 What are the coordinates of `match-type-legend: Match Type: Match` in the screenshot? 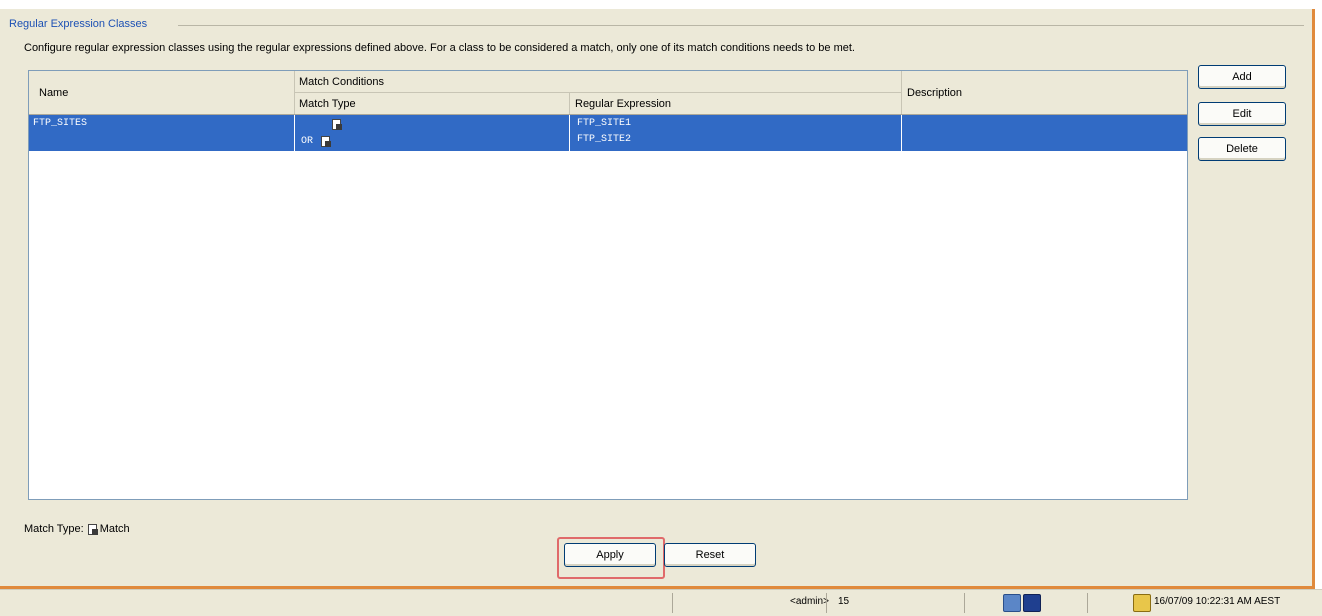 It's located at (77, 529).